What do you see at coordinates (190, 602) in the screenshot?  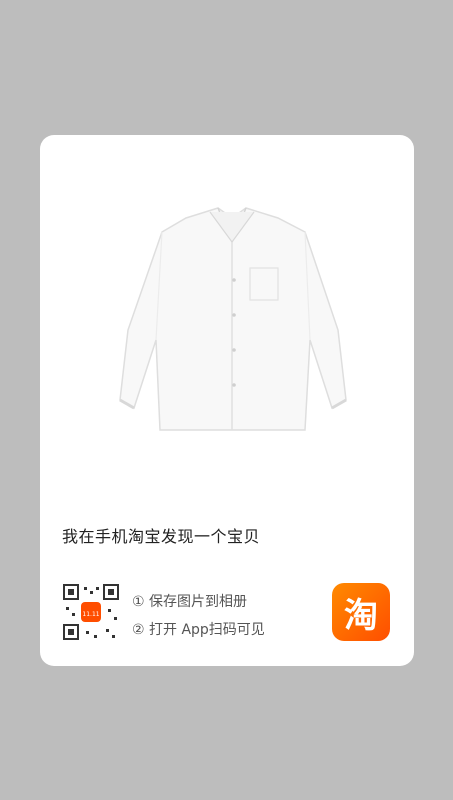 I see `step-1: ① 保存图片到相册` at bounding box center [190, 602].